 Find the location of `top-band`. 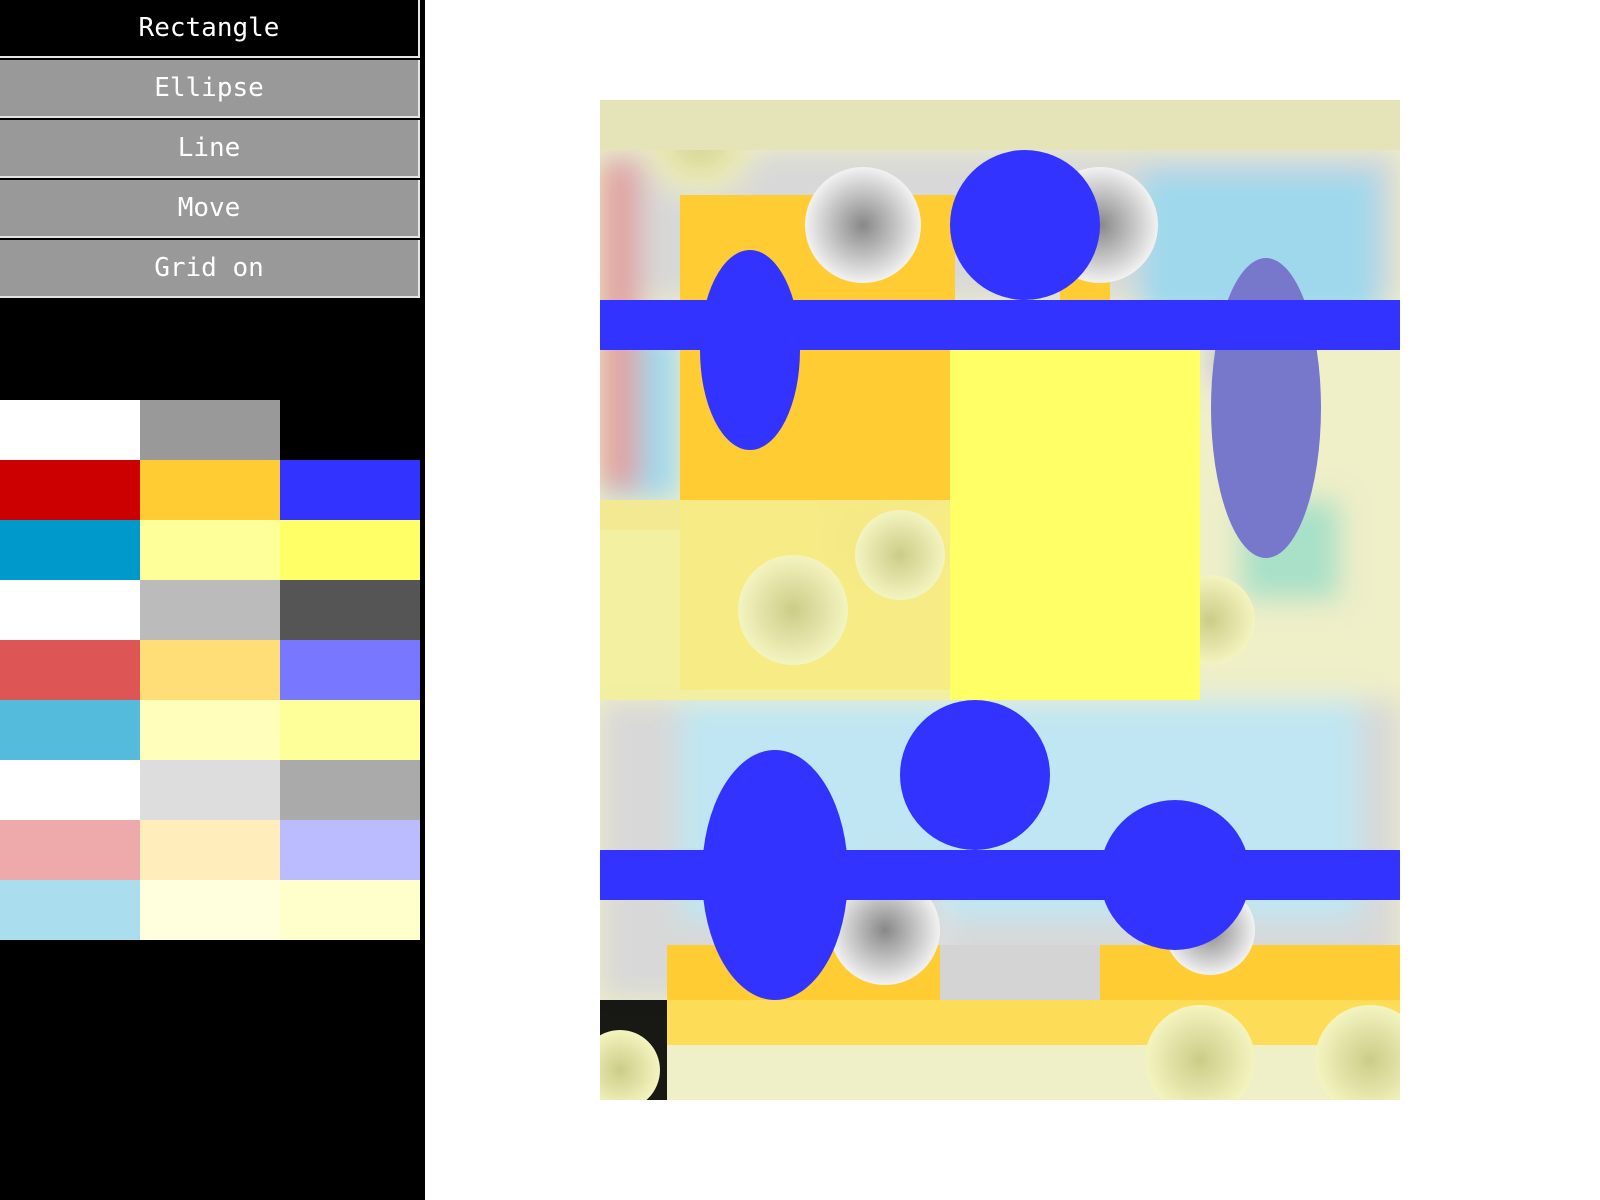

top-band is located at coordinates (1000, 125).